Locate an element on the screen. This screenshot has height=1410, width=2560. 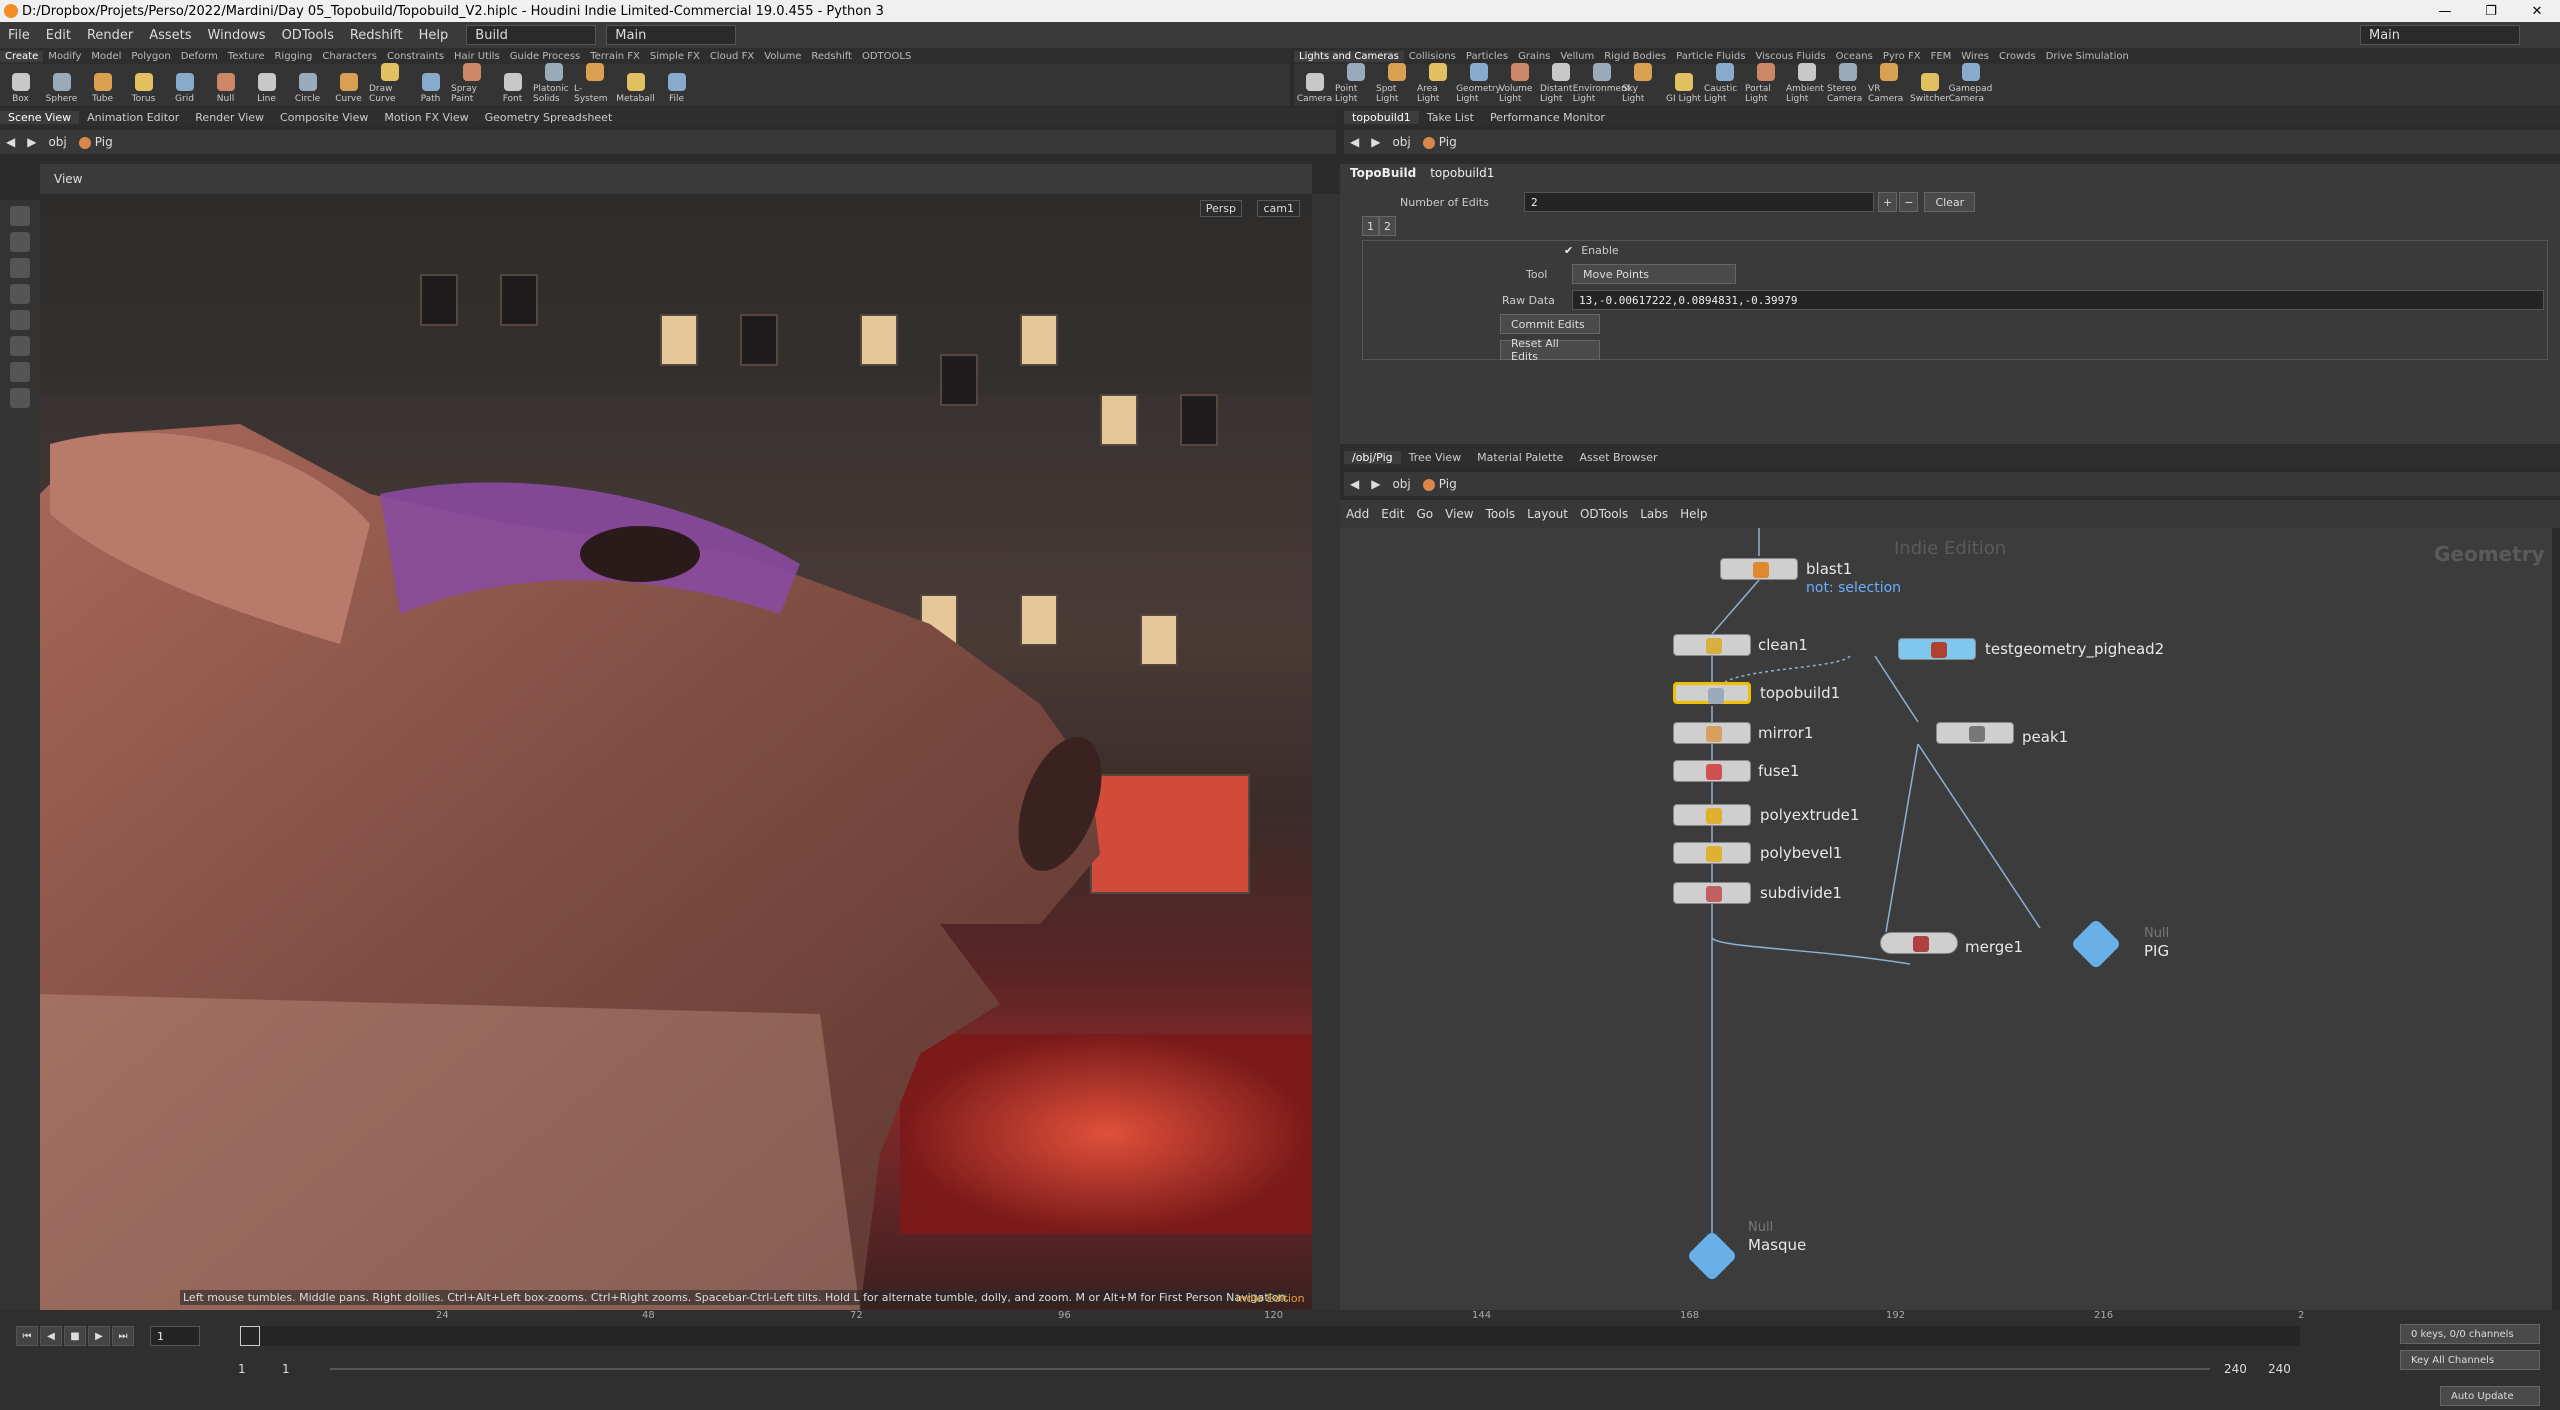
net-menu-labs: Labs is located at coordinates (1654, 514).